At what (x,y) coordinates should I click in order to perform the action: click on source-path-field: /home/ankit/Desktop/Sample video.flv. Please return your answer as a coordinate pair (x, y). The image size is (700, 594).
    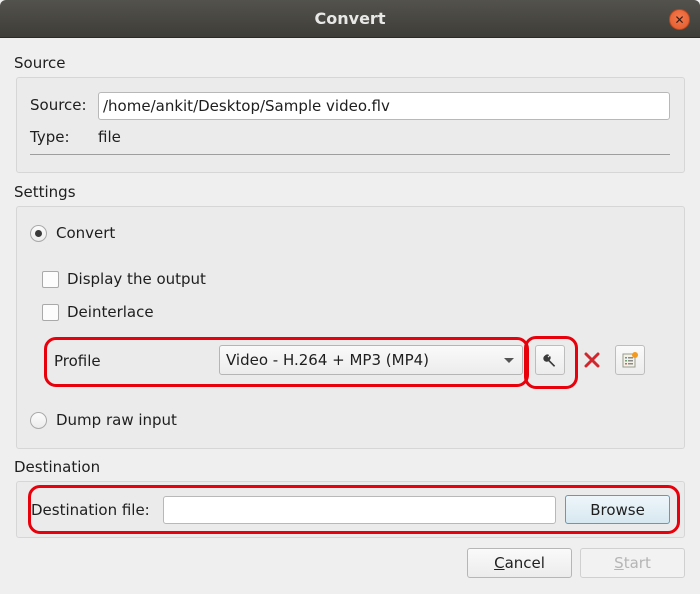
    Looking at the image, I should click on (384, 106).